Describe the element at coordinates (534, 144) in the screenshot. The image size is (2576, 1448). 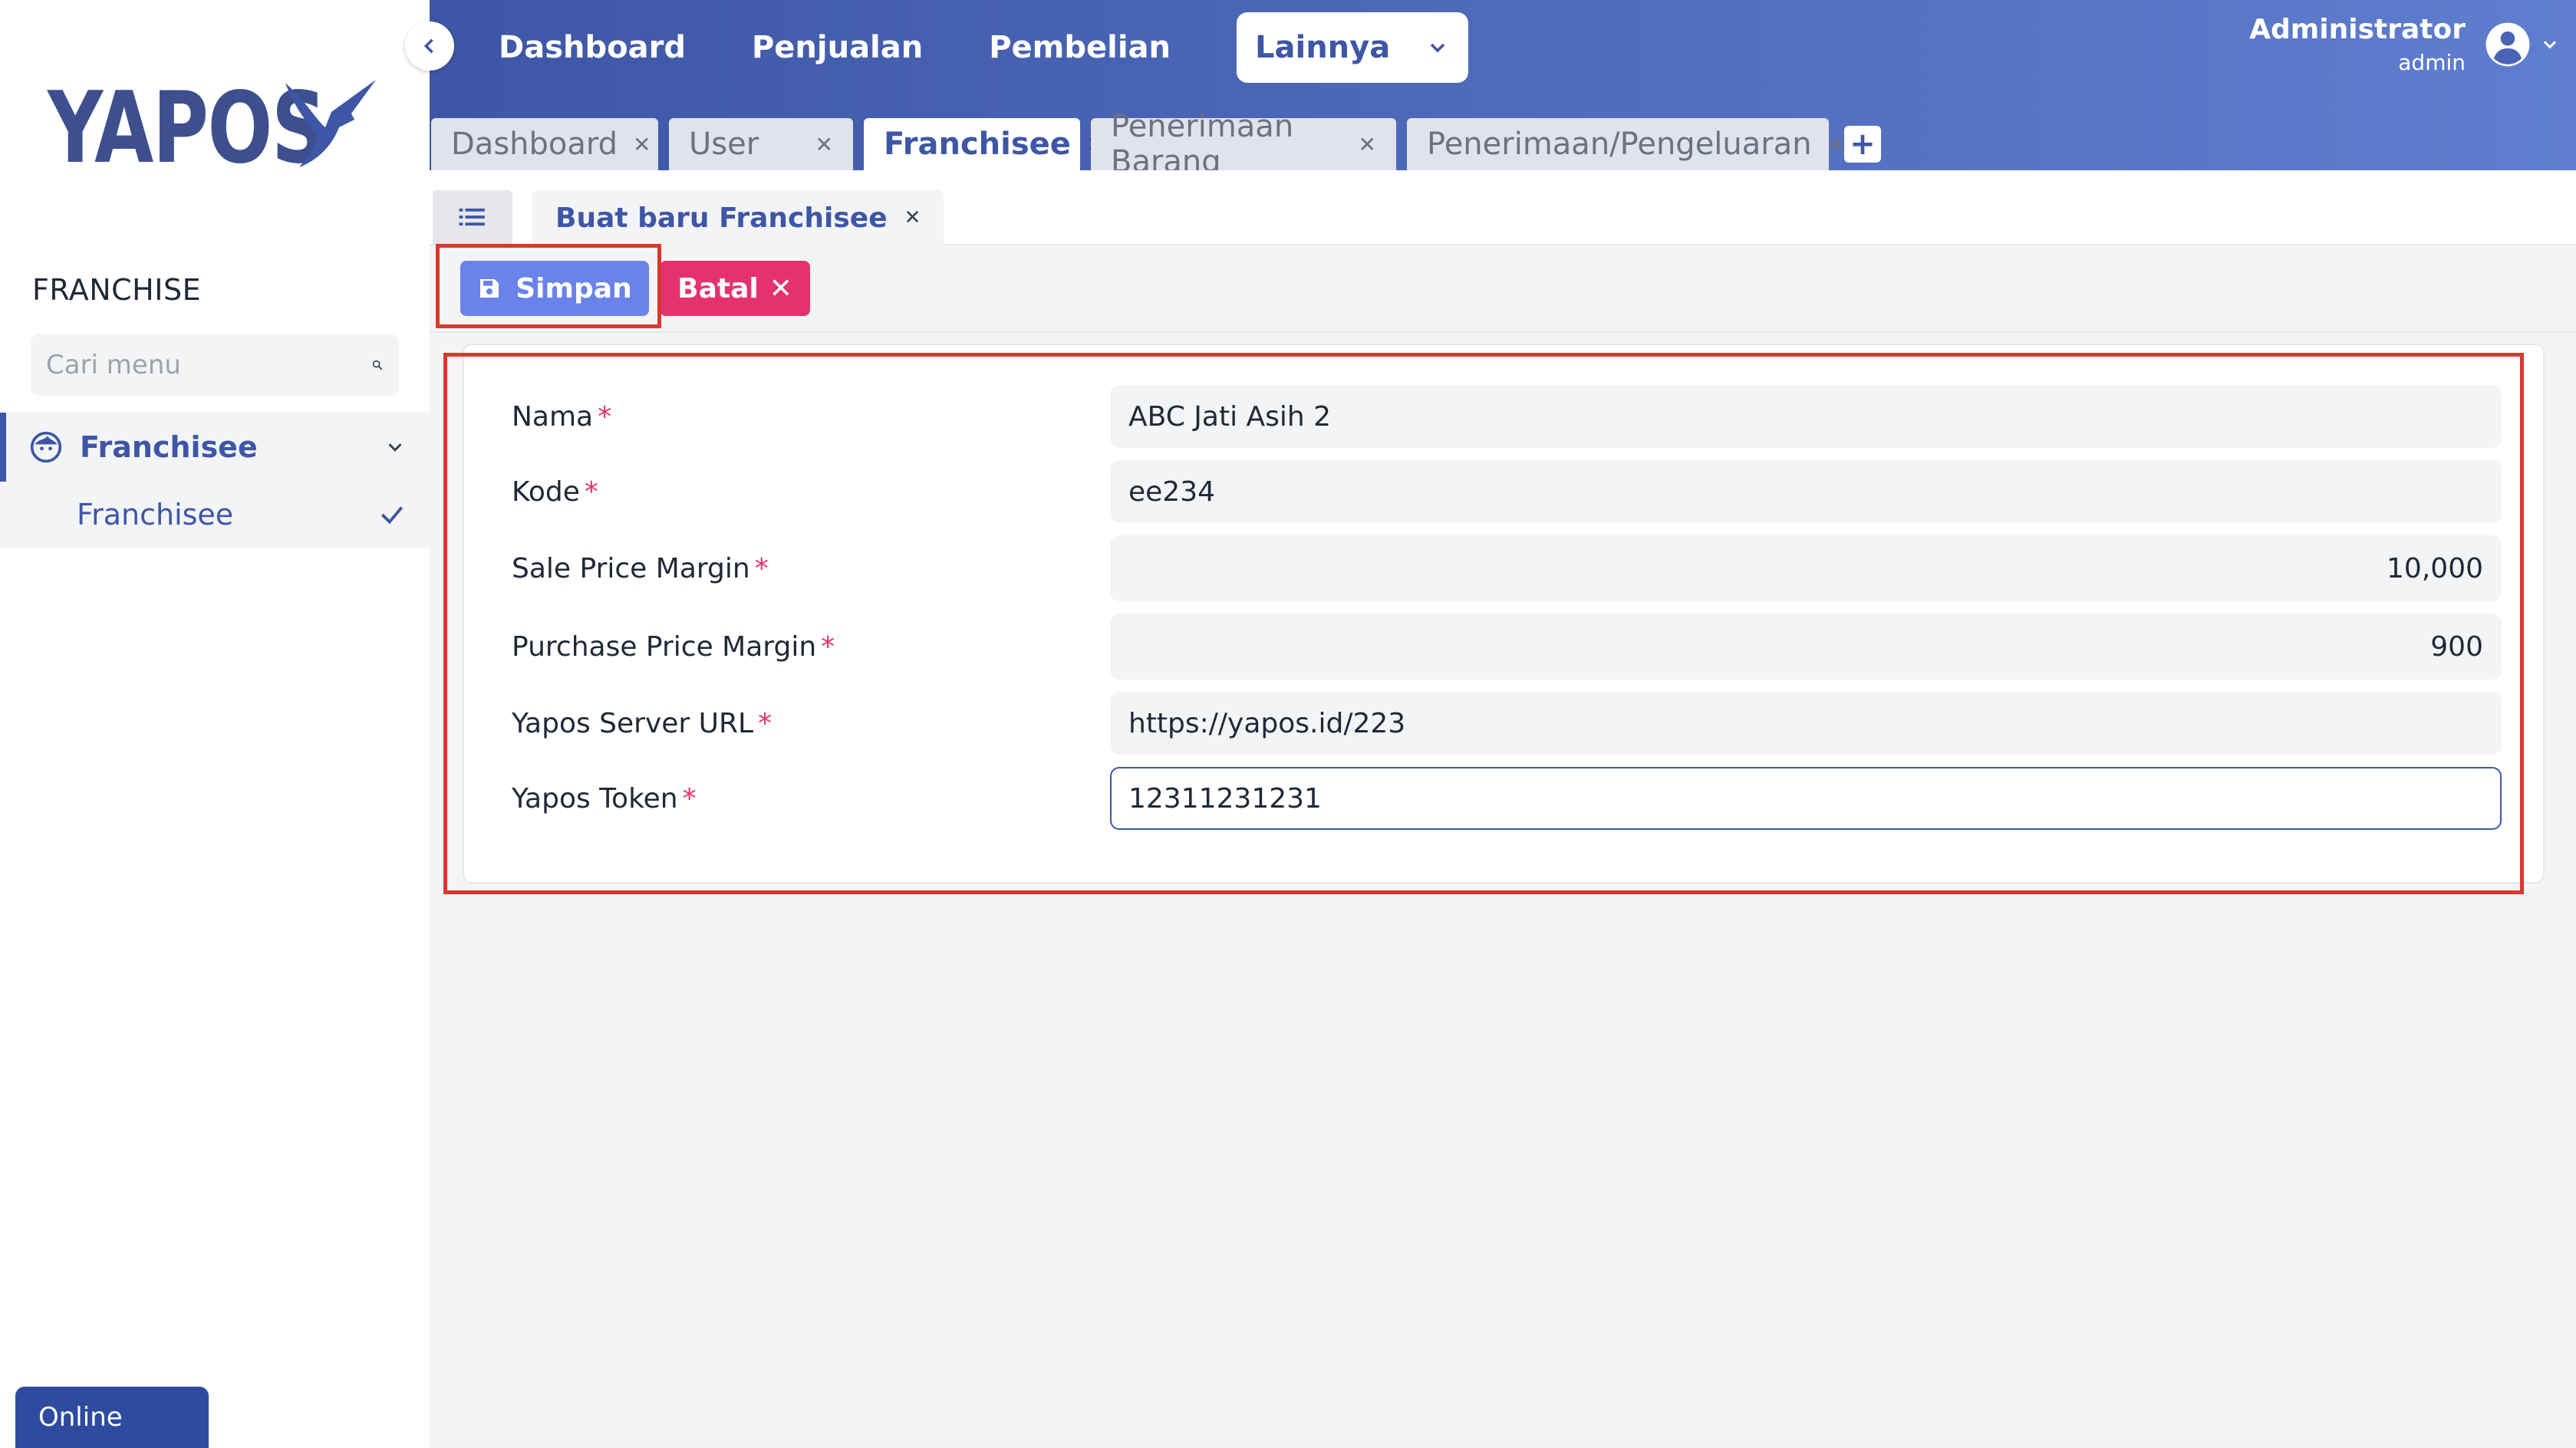
I see `tab-label: Dashboard` at that location.